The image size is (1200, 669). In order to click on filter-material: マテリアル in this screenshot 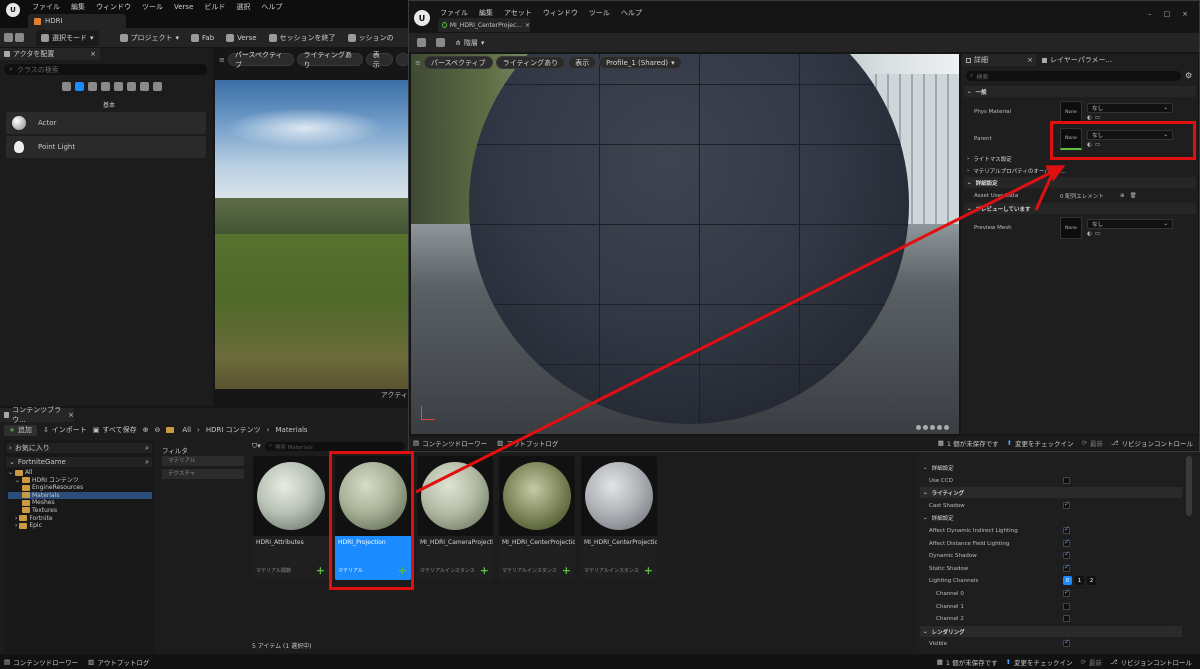, I will do `click(203, 461)`.